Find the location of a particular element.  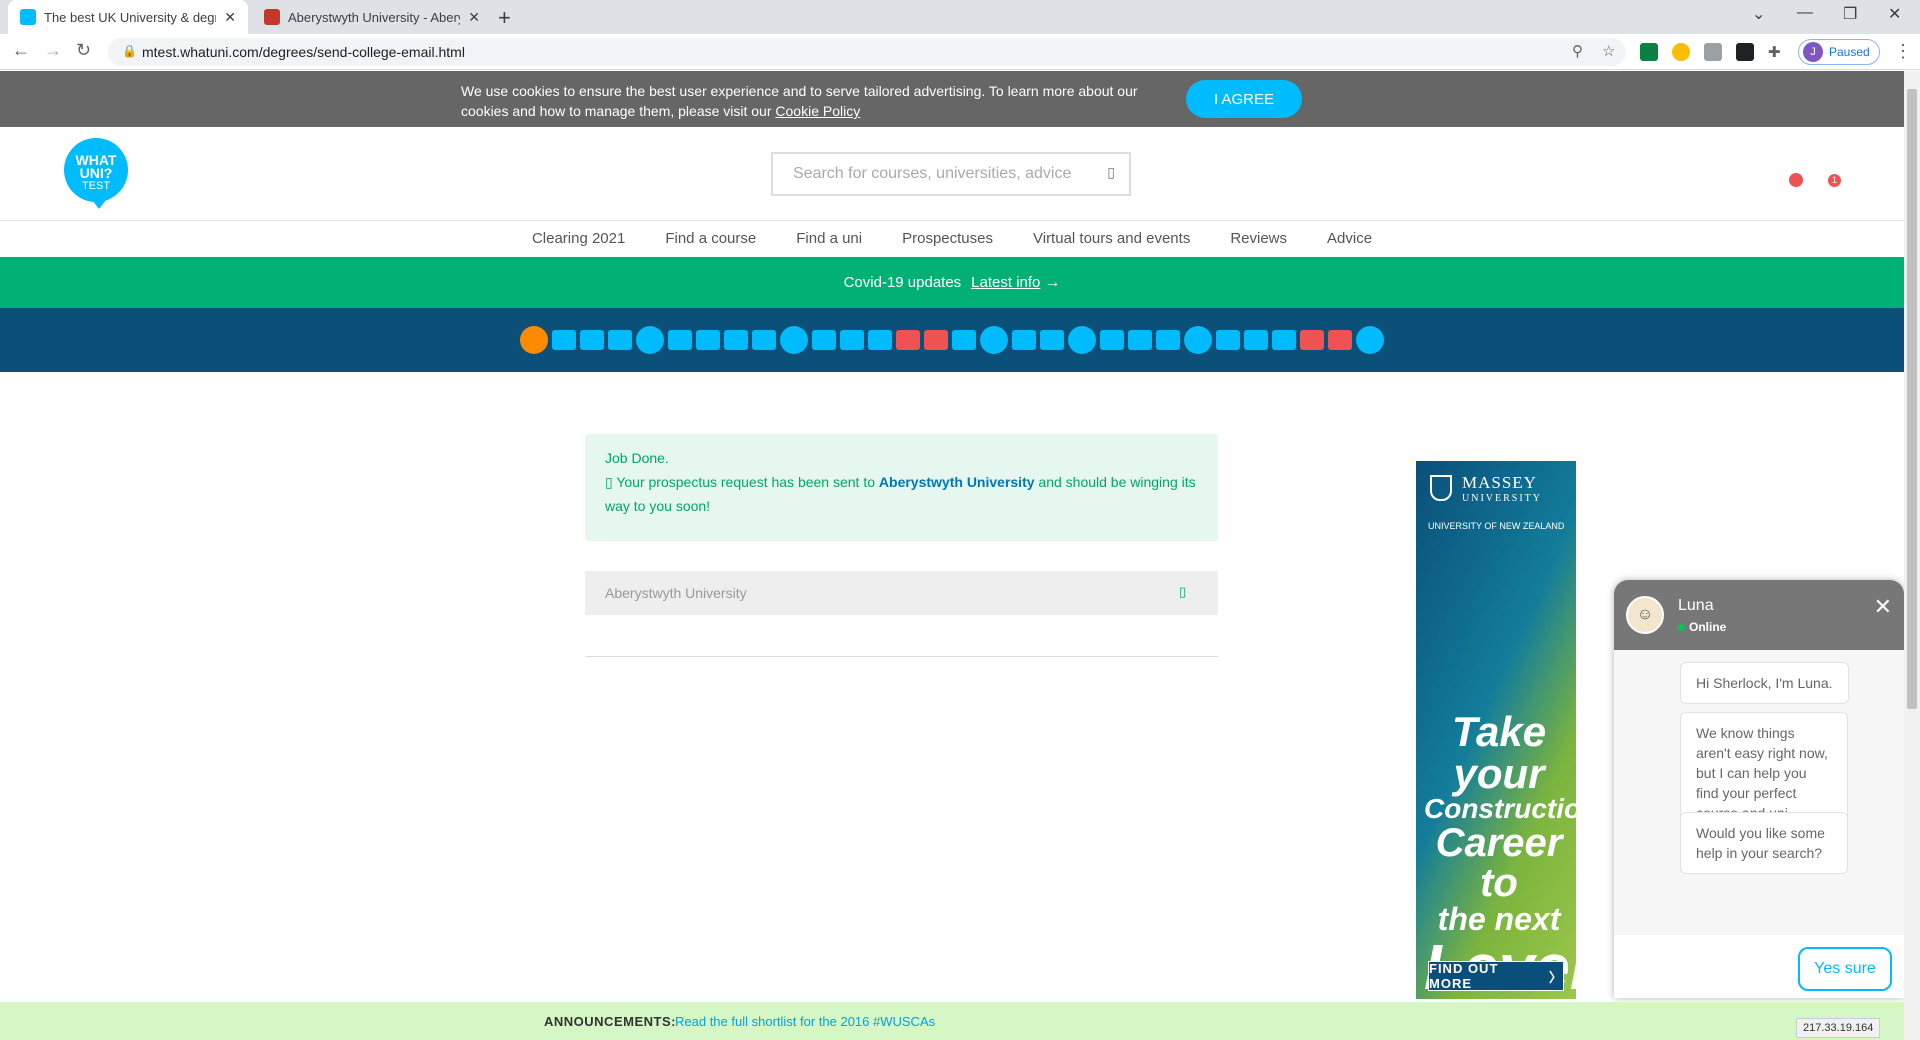

chat-bot-name: Luna is located at coordinates (1696, 605).